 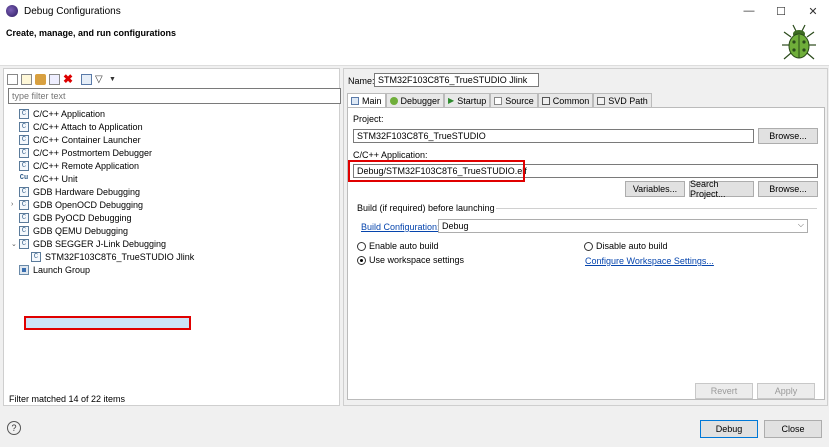 What do you see at coordinates (54, 79) in the screenshot?
I see `duplicate-icon` at bounding box center [54, 79].